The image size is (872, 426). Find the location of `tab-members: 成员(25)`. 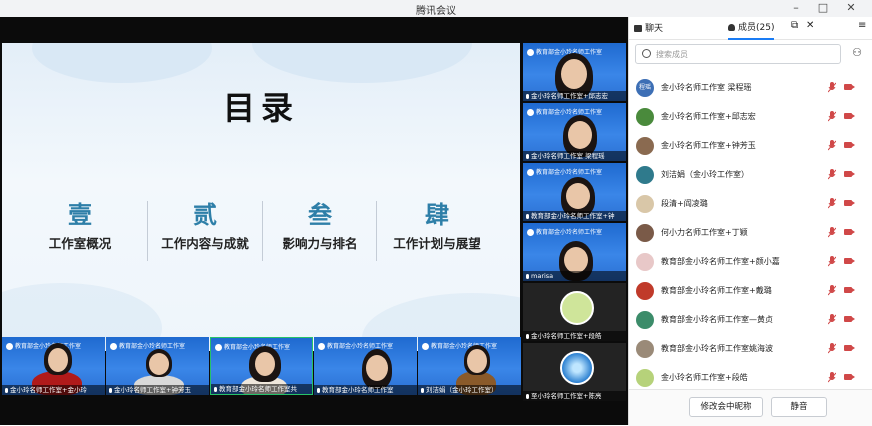

tab-members: 成员(25) is located at coordinates (751, 30).